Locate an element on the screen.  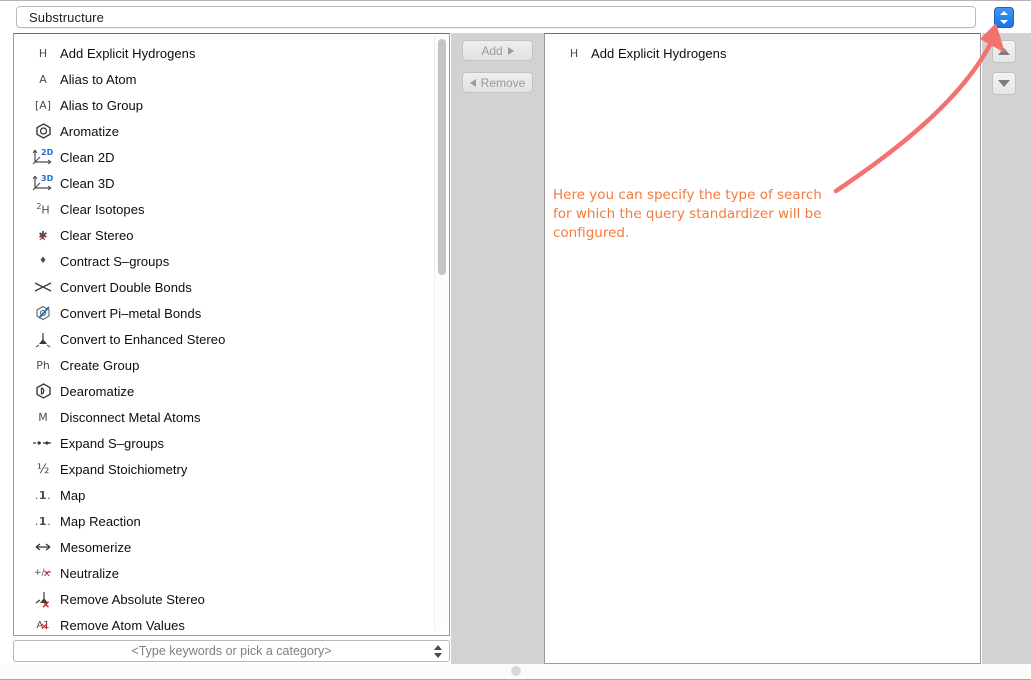
map-icon: .1. is located at coordinates (43, 495).